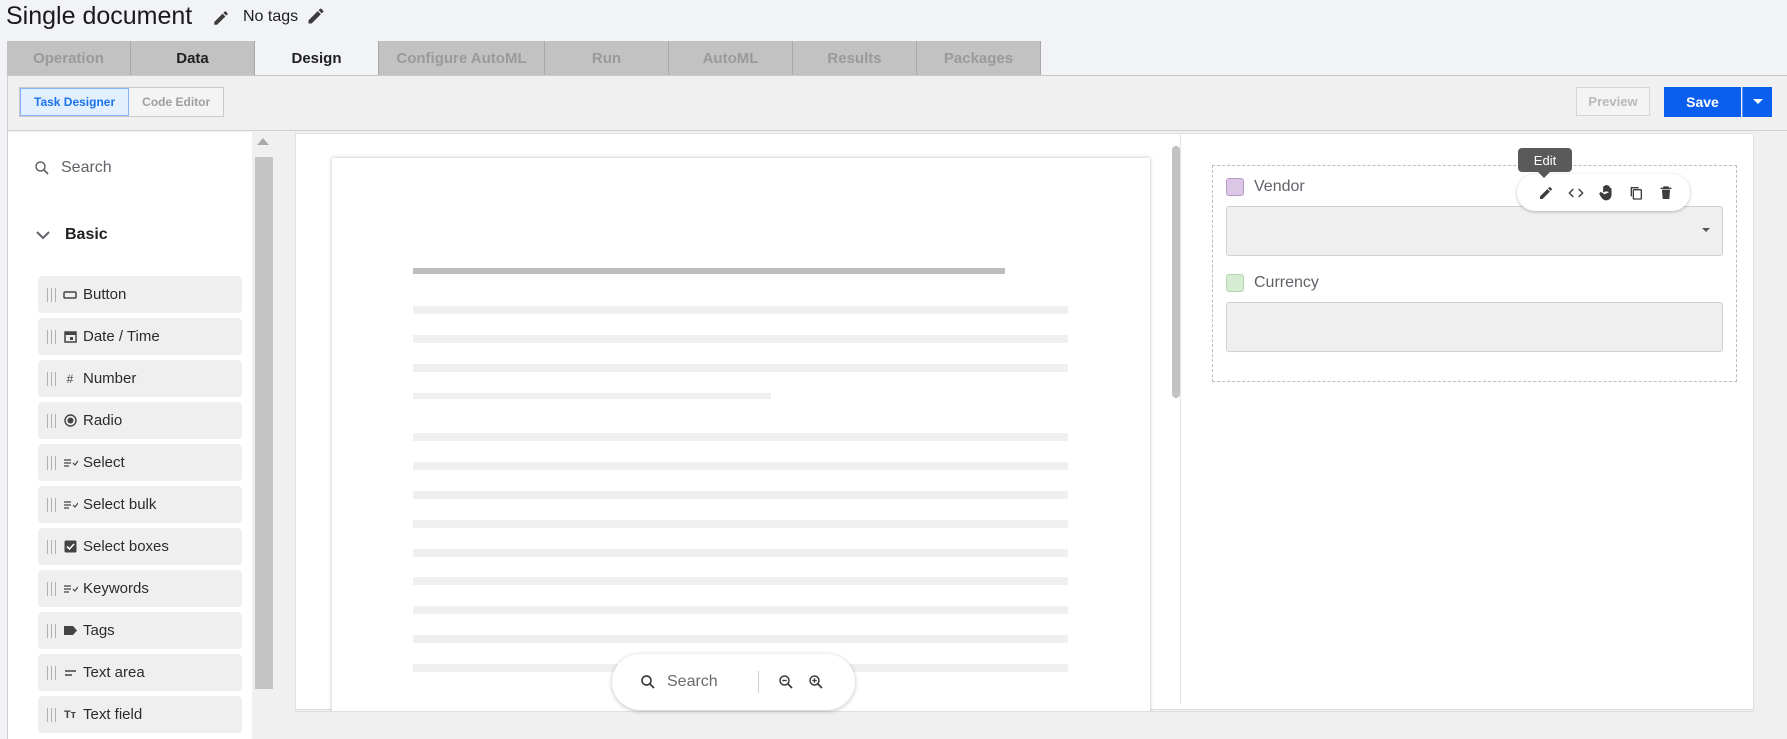 The height and width of the screenshot is (739, 1787). I want to click on component-keywords: Keywords, so click(140, 588).